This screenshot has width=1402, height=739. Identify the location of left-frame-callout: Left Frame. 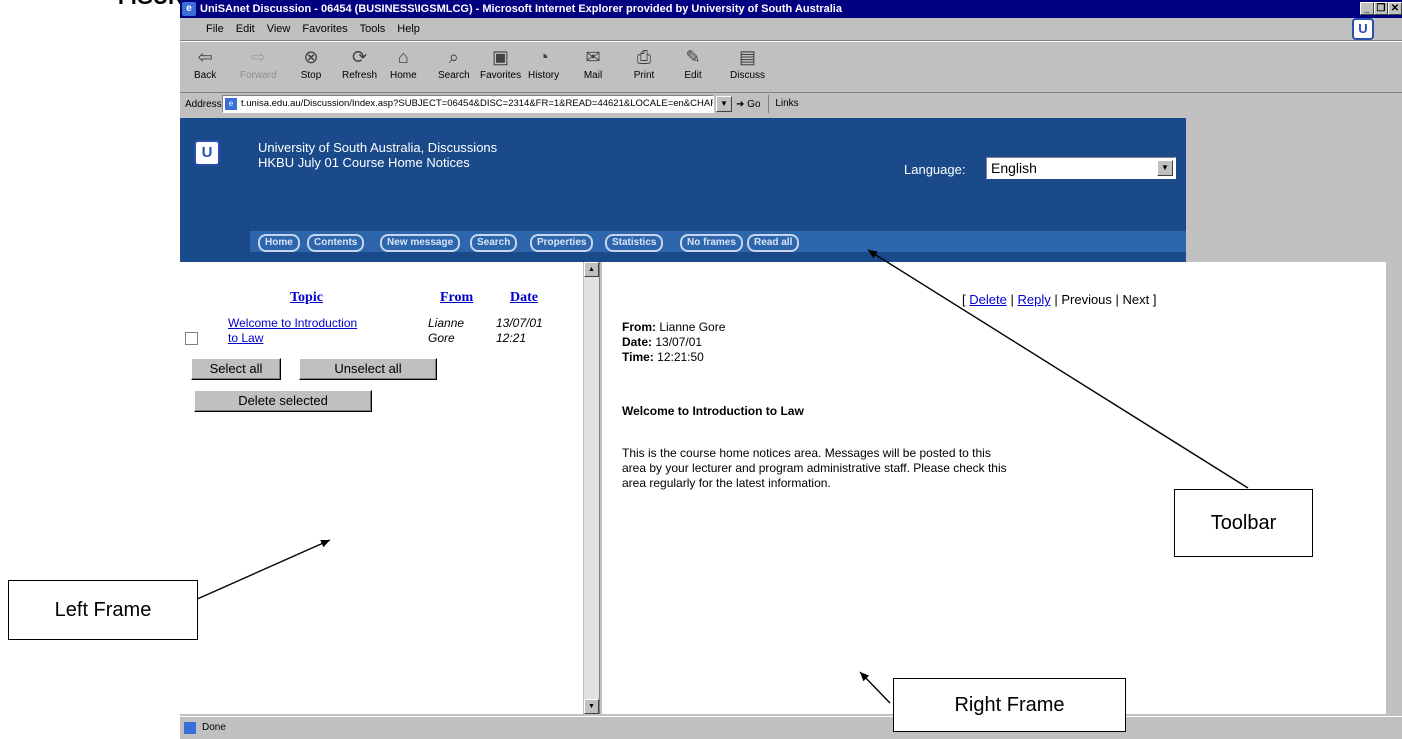
(103, 610).